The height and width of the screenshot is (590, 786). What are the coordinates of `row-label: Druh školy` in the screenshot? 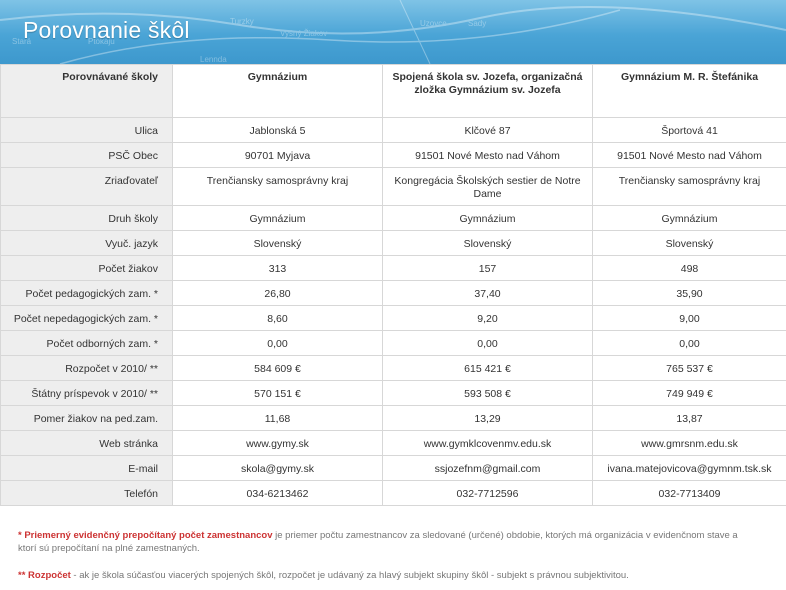 It's located at (86, 218).